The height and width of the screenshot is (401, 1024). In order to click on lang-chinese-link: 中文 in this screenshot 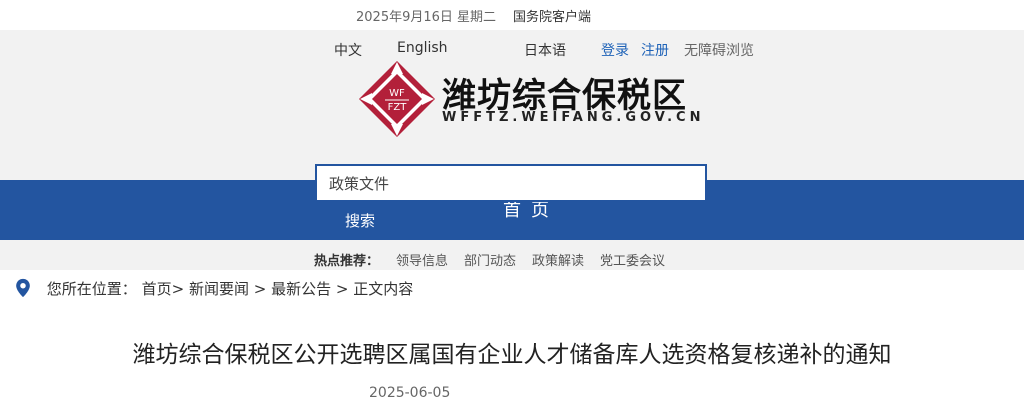, I will do `click(348, 50)`.